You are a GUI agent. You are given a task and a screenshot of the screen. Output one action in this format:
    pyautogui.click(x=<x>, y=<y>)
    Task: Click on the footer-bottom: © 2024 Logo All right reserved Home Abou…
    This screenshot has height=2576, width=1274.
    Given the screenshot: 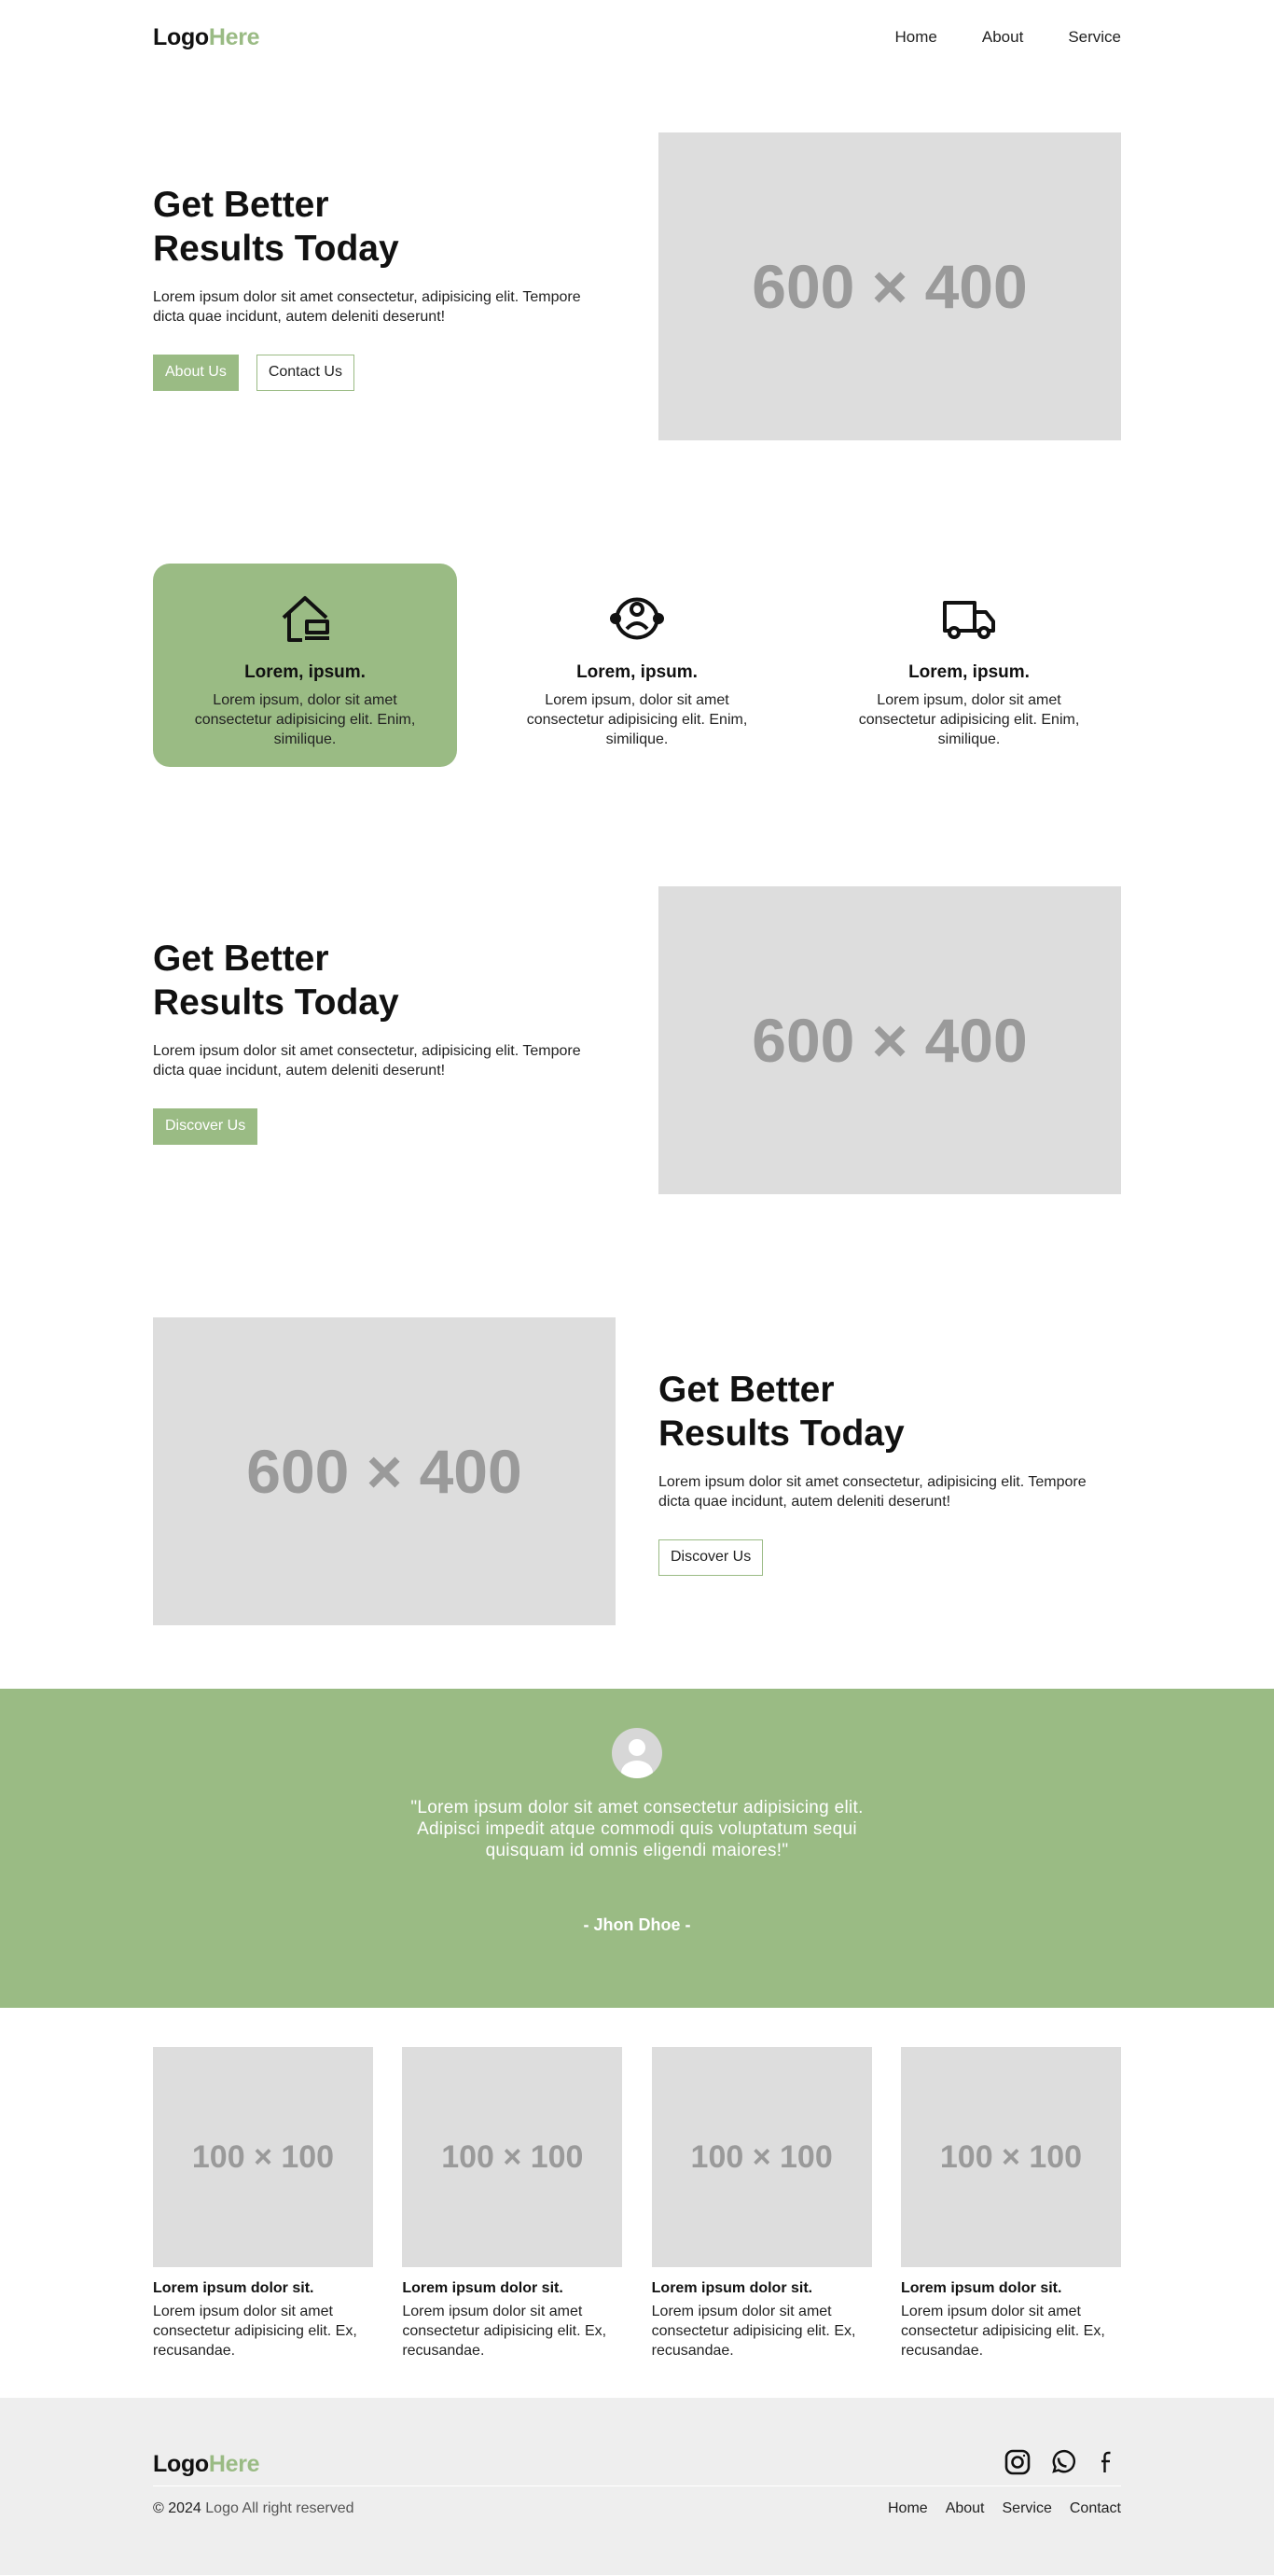 What is the action you would take?
    pyautogui.click(x=637, y=2508)
    